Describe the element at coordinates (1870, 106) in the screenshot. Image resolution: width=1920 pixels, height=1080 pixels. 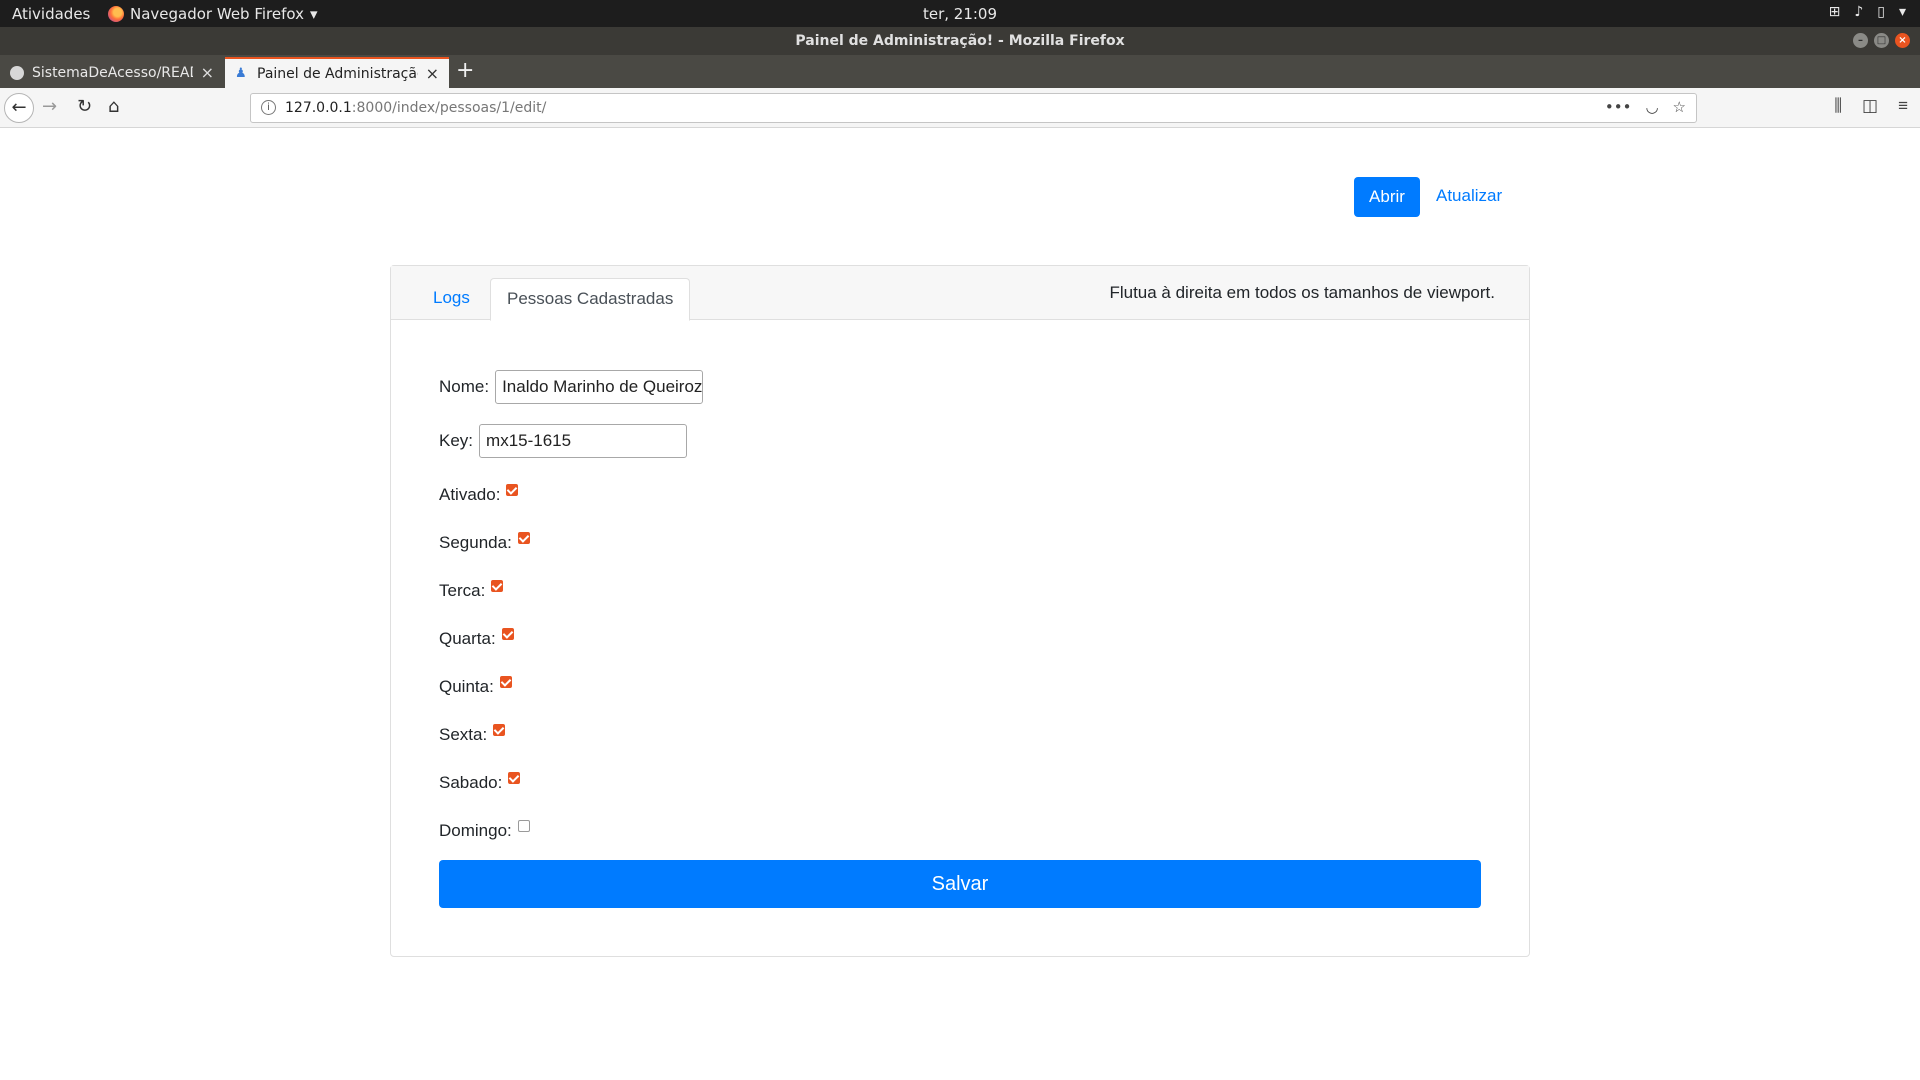
I see `sidebar-icon: ◫` at that location.